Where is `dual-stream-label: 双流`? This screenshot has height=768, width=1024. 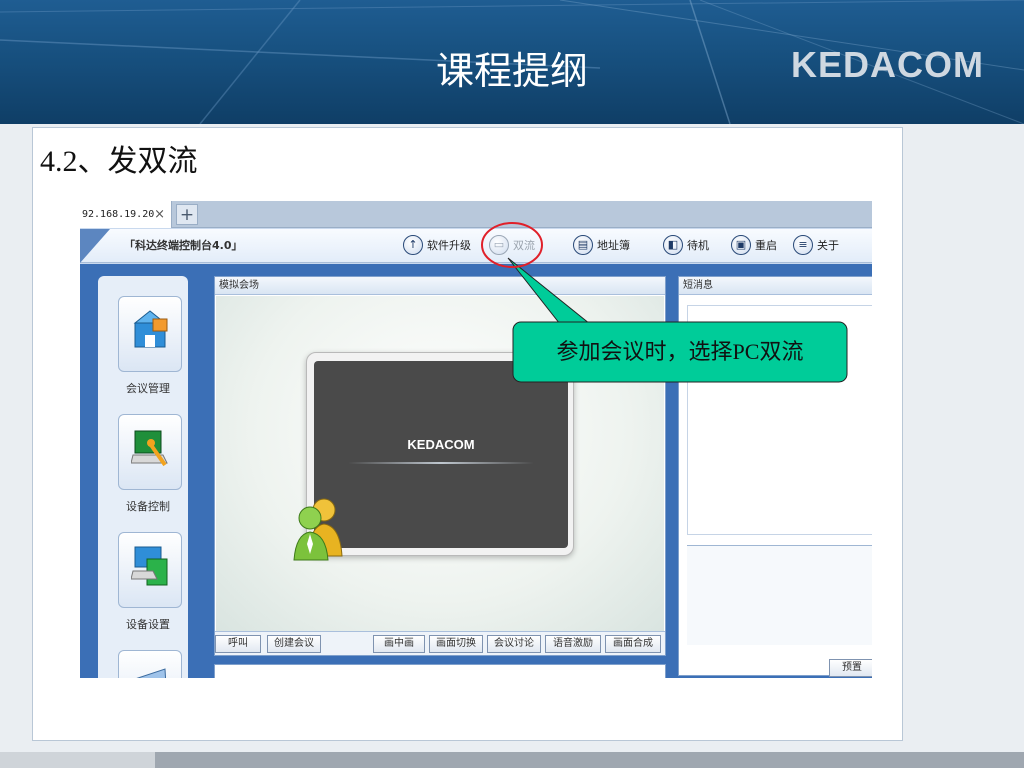 dual-stream-label: 双流 is located at coordinates (524, 245).